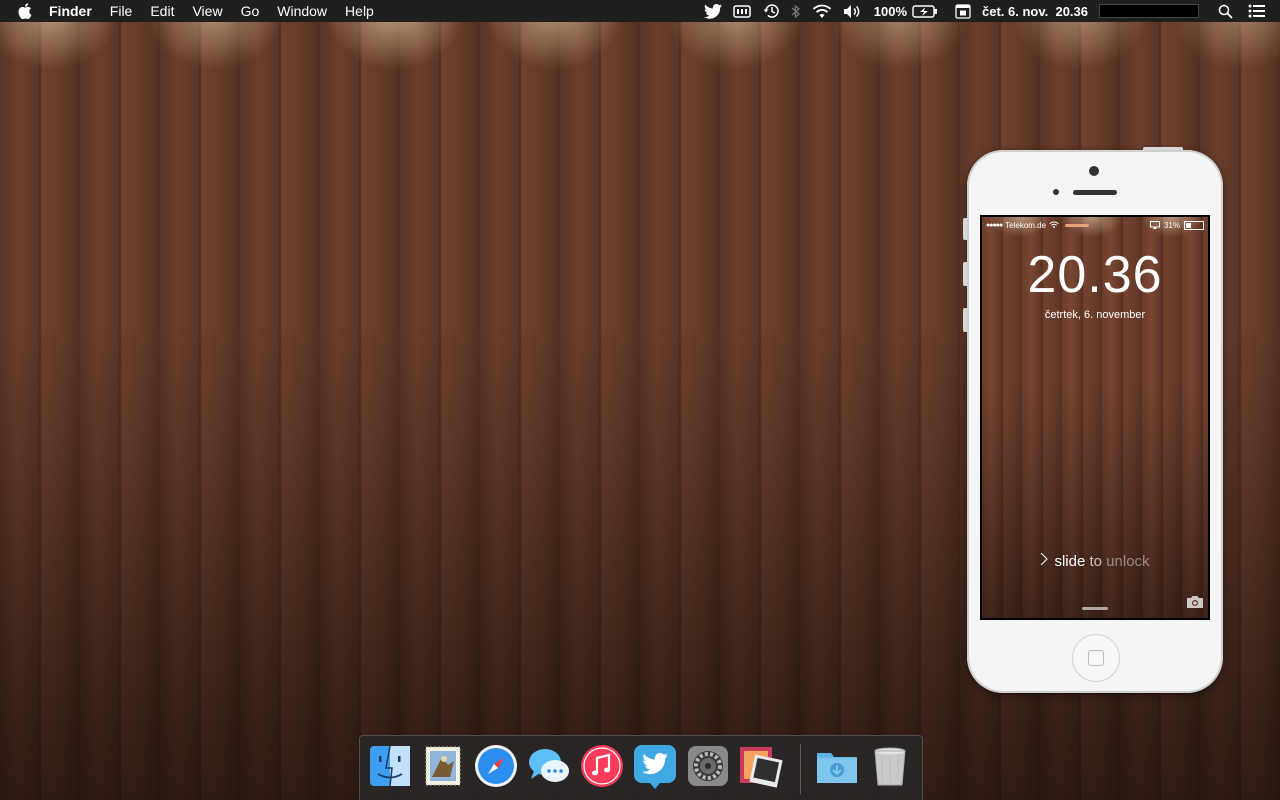 The width and height of the screenshot is (1280, 800). Describe the element at coordinates (965, 229) in the screenshot. I see `mute-switch` at that location.